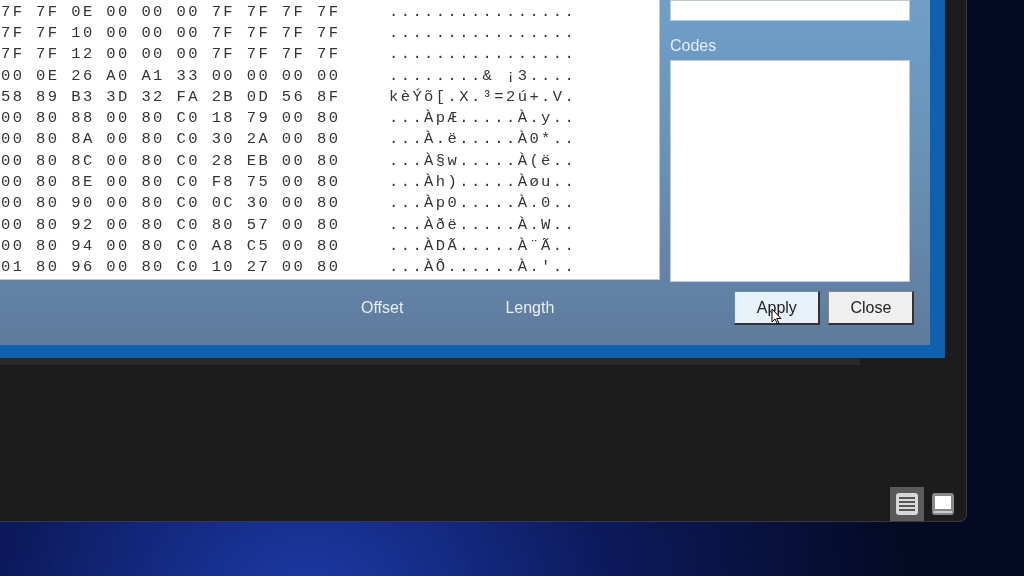  Describe the element at coordinates (382, 308) in the screenshot. I see `field-label: Offset` at that location.